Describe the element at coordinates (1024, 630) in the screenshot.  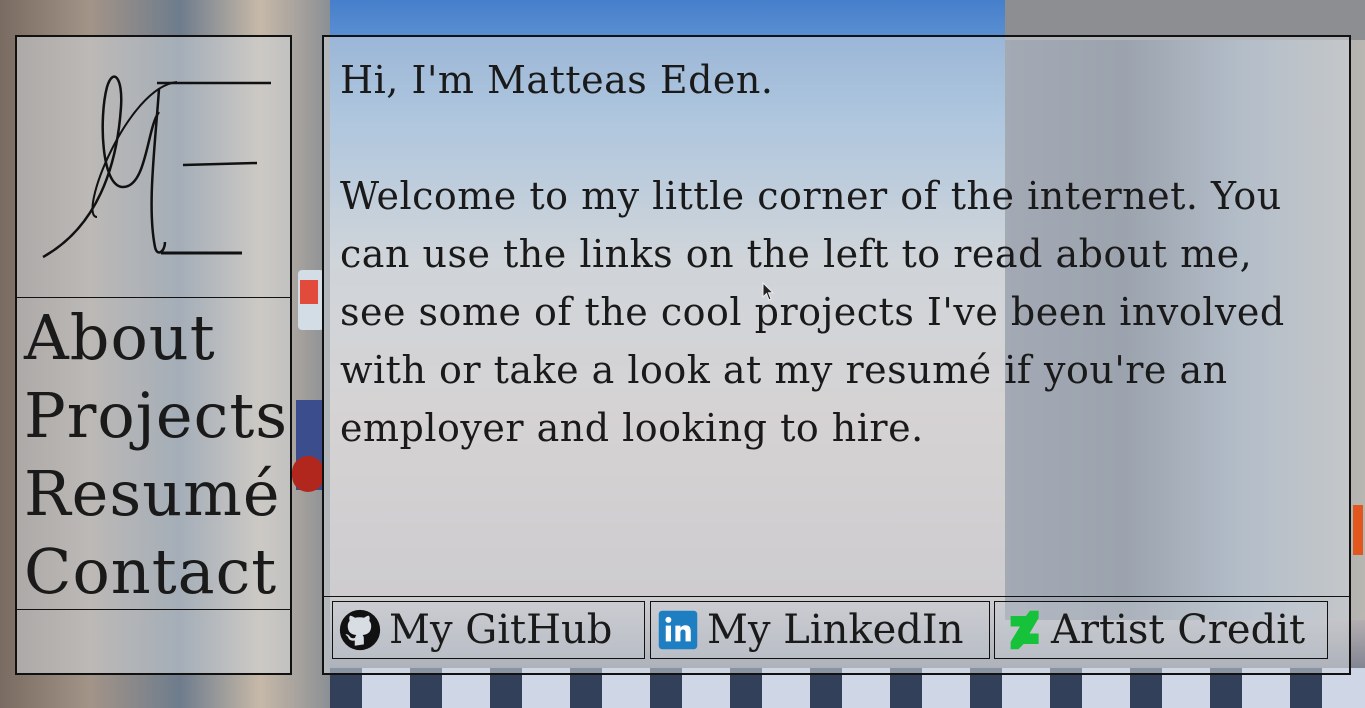
I see `deviantart-icon` at that location.